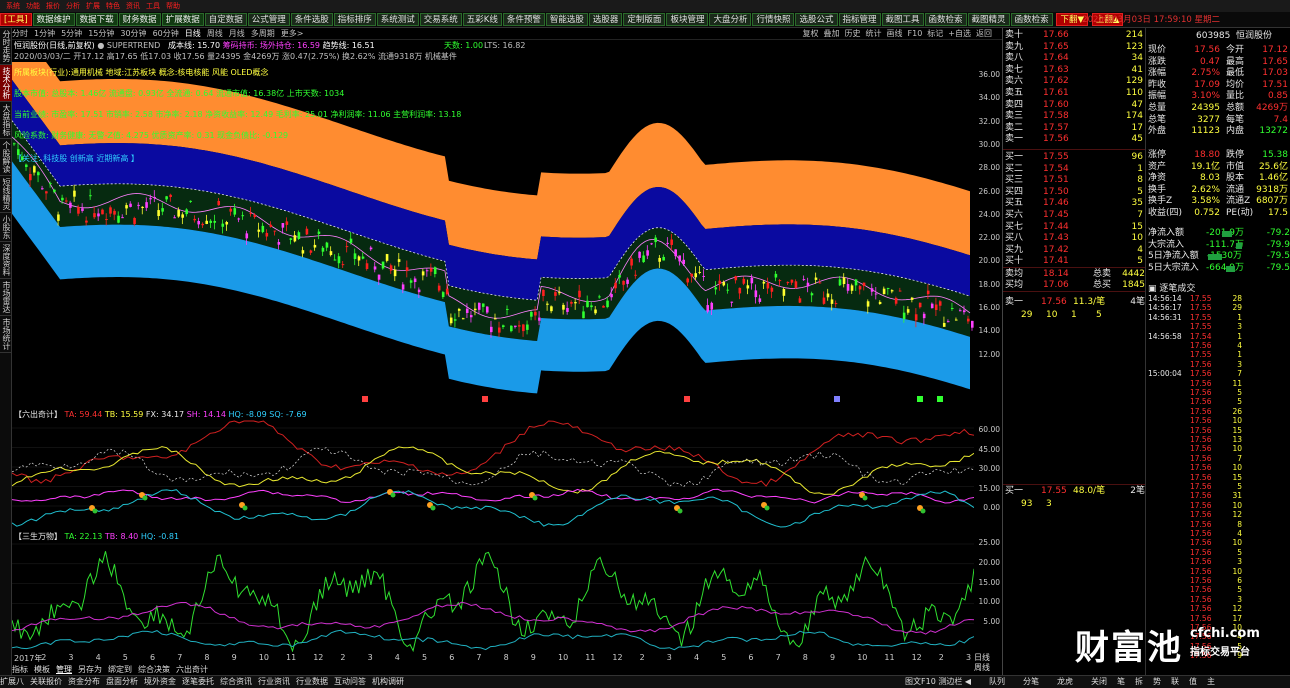 The width and height of the screenshot is (1290, 688). Describe the element at coordinates (1193, 681) in the screenshot. I see `bottom-right-tab-9: 值` at that location.